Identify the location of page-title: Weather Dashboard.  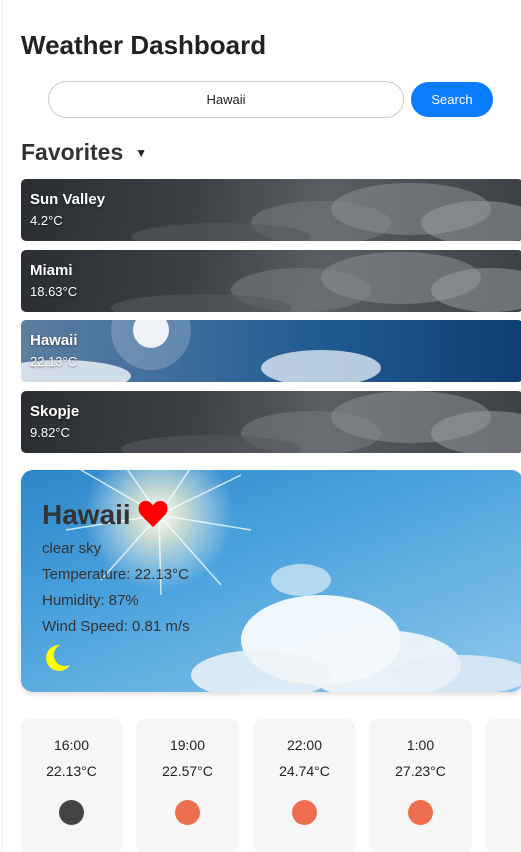
(144, 45).